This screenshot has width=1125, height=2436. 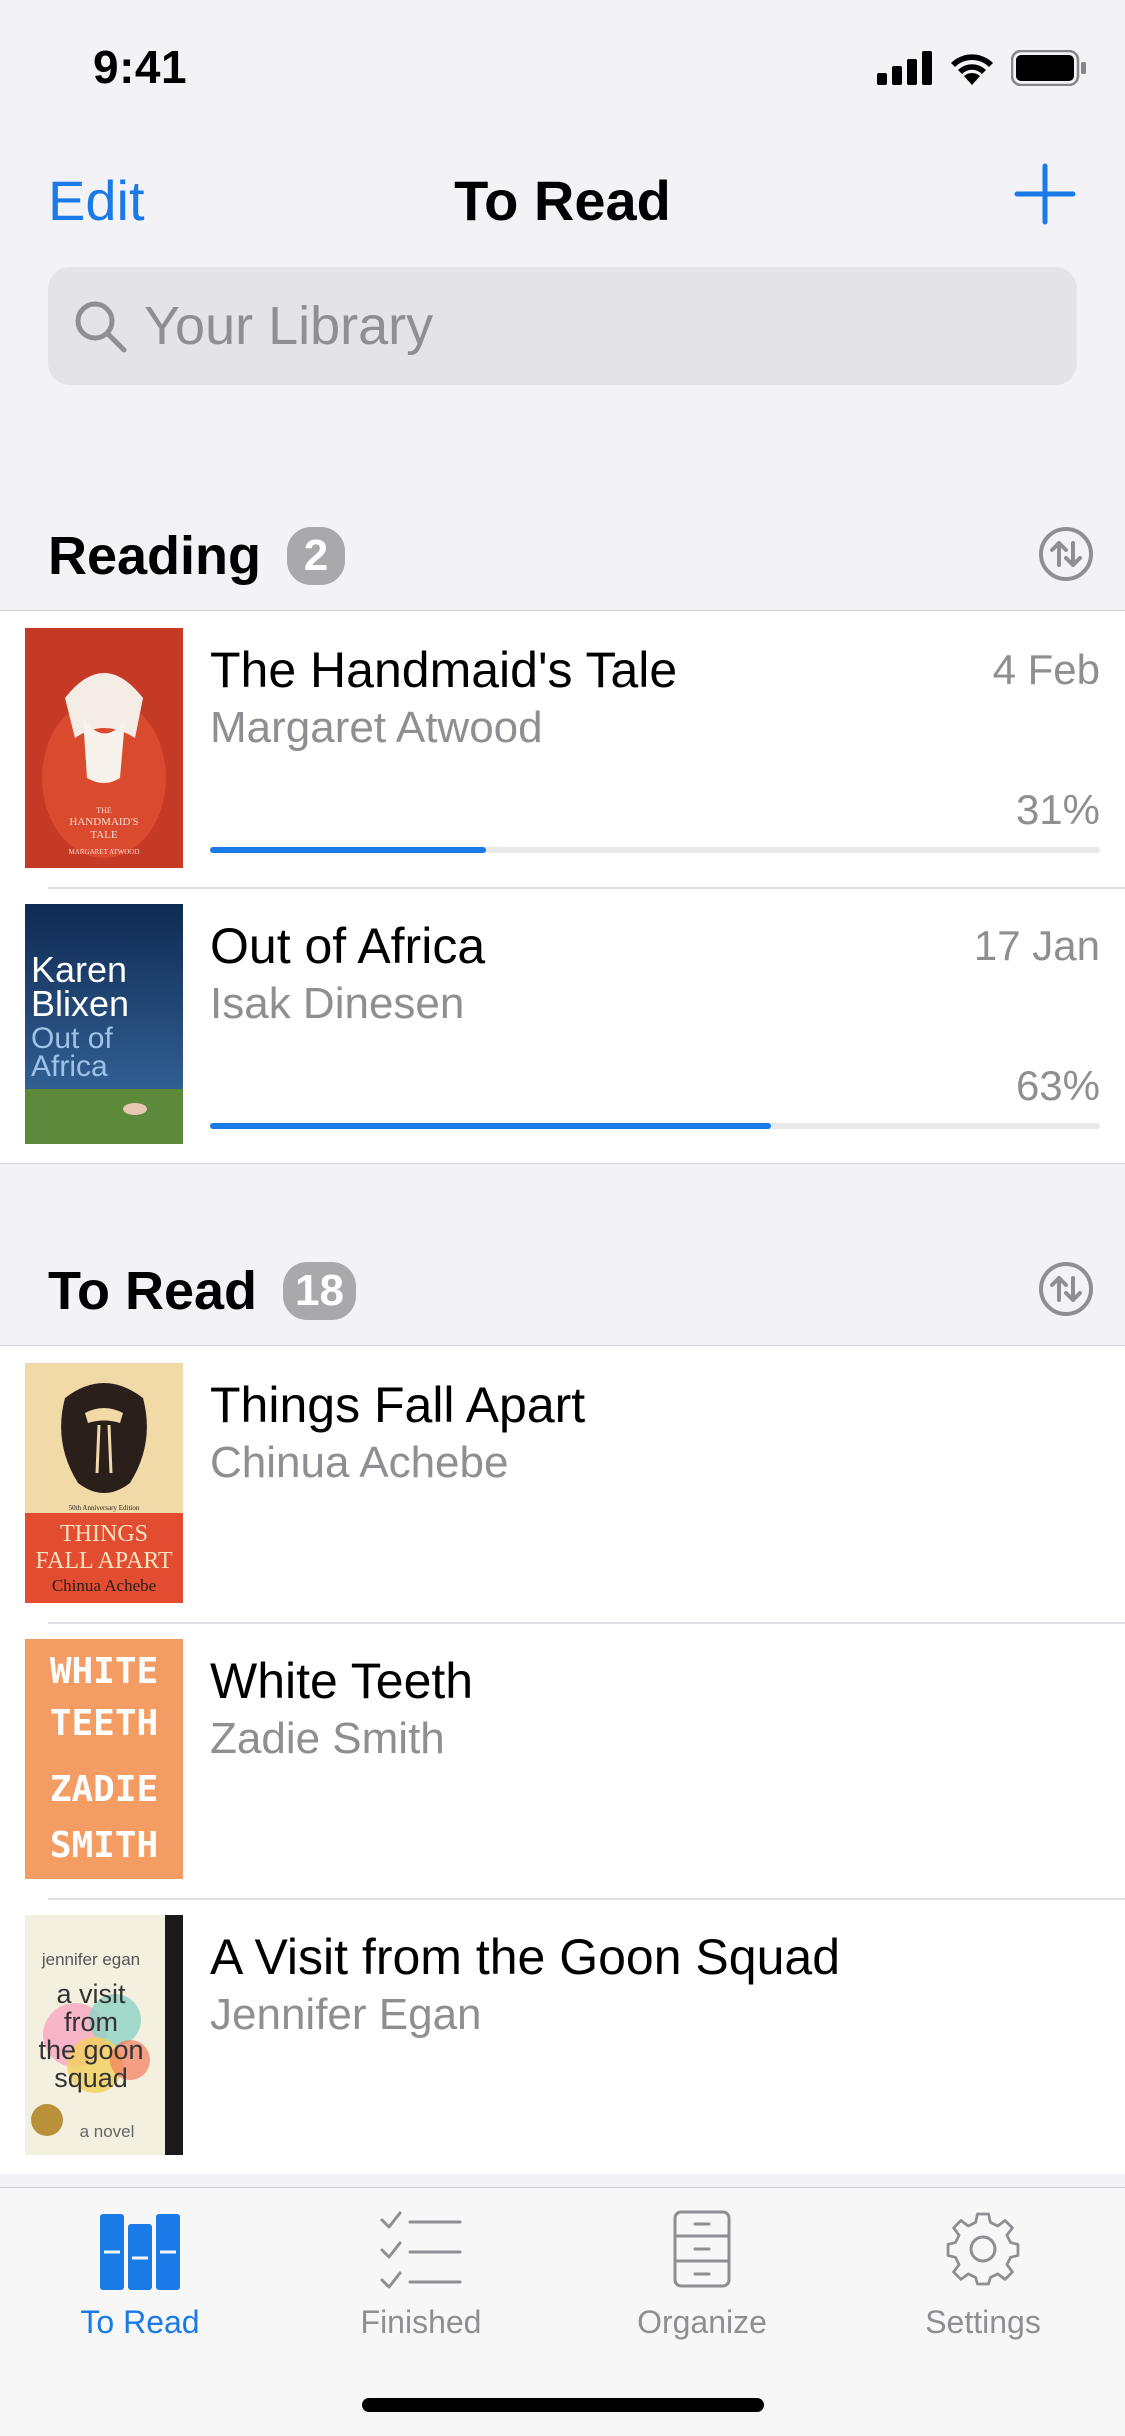 I want to click on tab-settings: Settings, so click(x=983, y=2274).